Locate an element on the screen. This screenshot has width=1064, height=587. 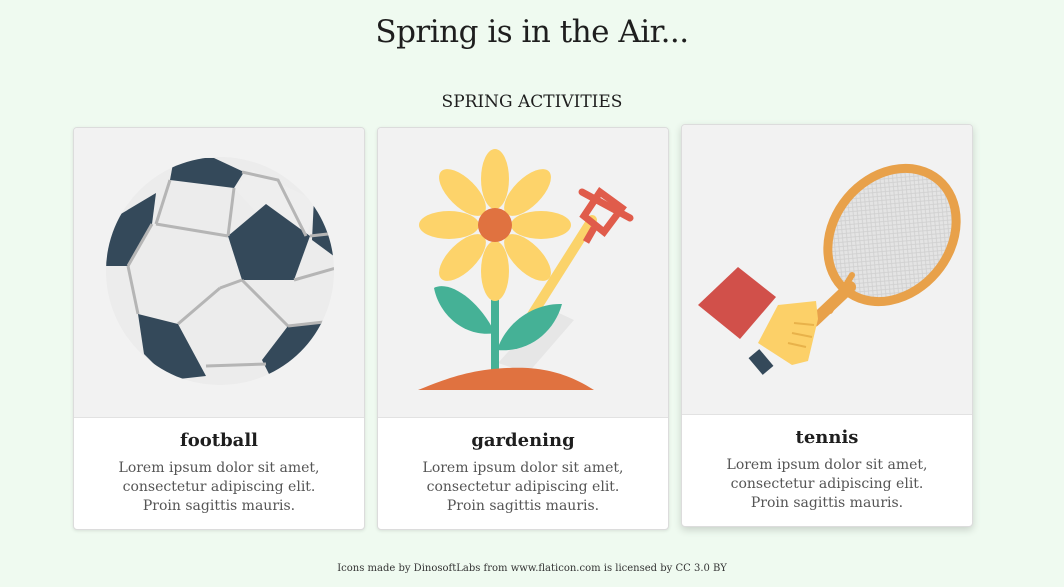
soccer-ball-icon is located at coordinates (220, 271).